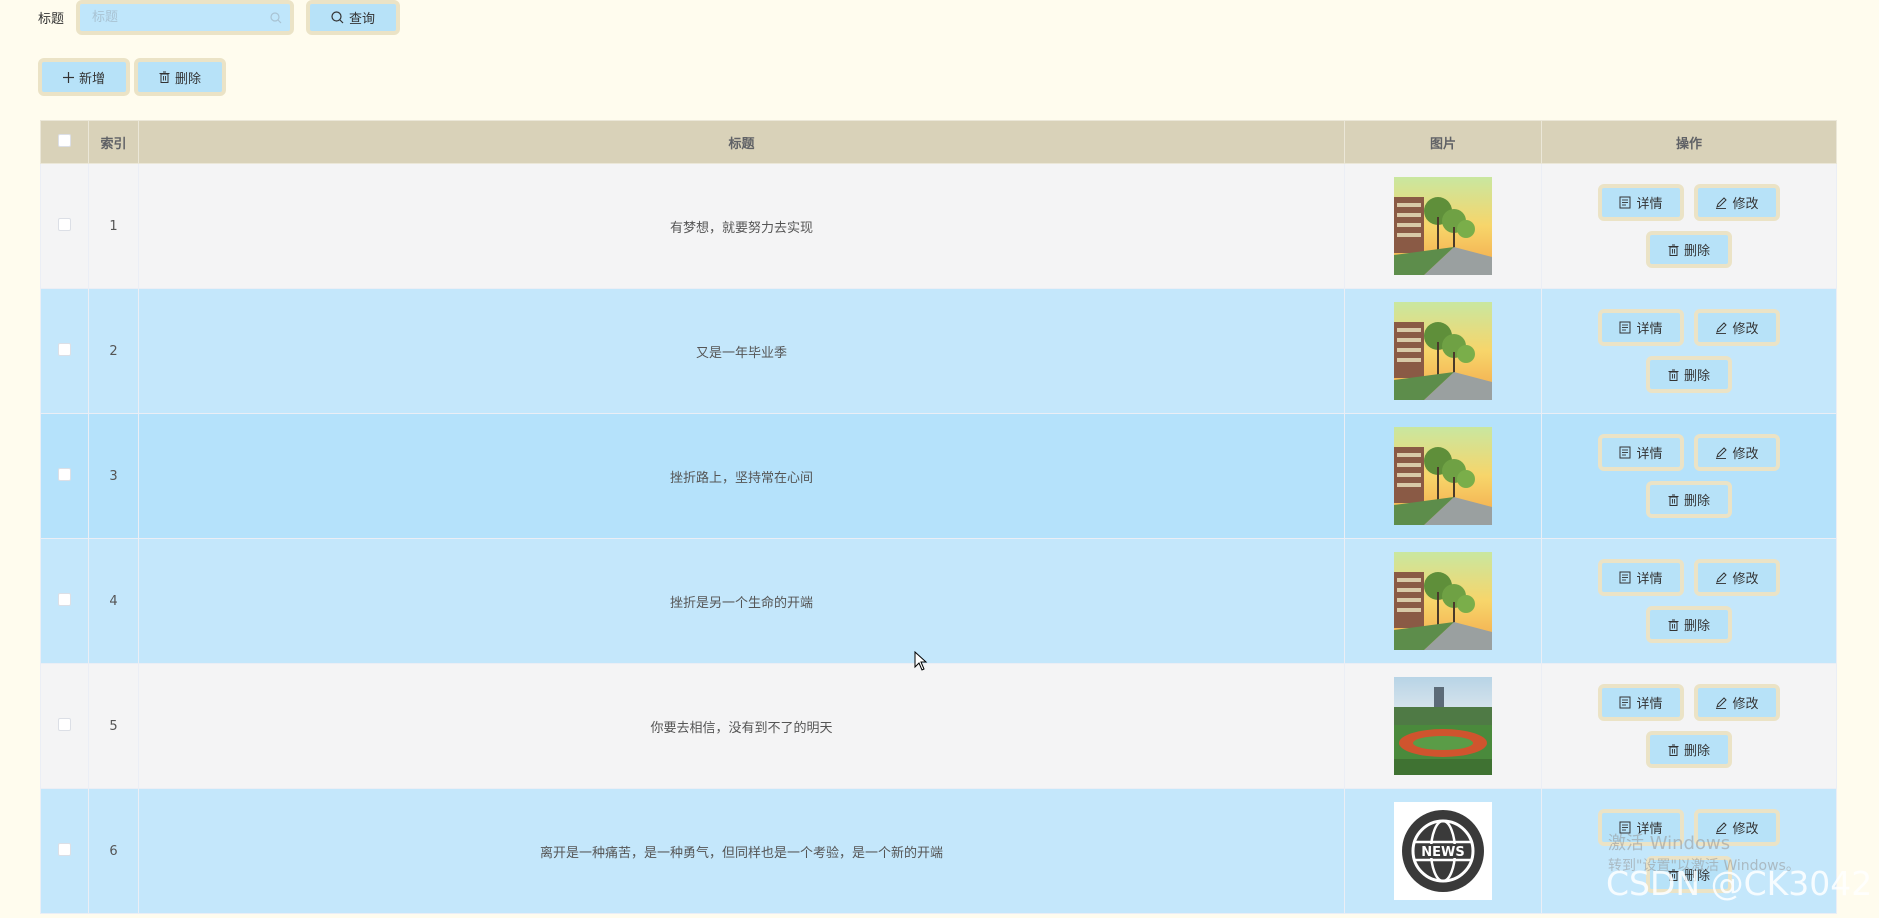 This screenshot has width=1879, height=918. What do you see at coordinates (741, 351) in the screenshot?
I see `row-title: 又是一年毕业季` at bounding box center [741, 351].